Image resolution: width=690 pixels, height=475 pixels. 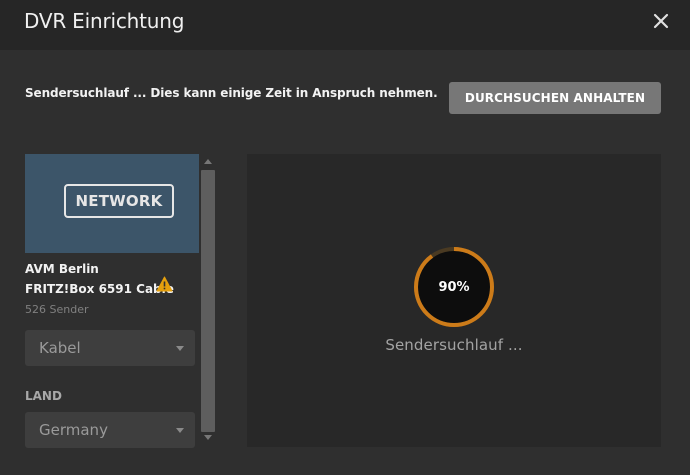 I want to click on scrollbar-thumb, so click(x=208, y=301).